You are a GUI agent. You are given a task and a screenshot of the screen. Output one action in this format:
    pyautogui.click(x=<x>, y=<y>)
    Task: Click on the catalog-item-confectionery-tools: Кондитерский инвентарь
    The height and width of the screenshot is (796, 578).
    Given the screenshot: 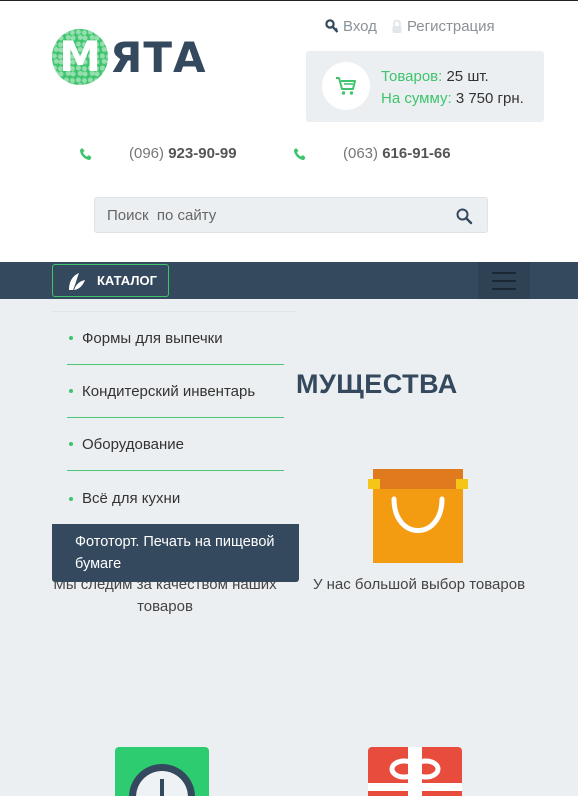 What is the action you would take?
    pyautogui.click(x=175, y=391)
    